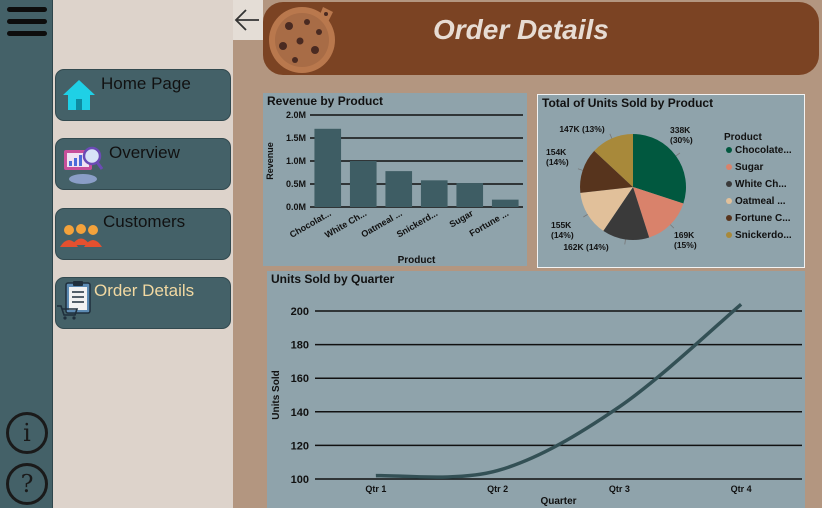 The image size is (822, 508). What do you see at coordinates (300, 446) in the screenshot?
I see `y-tick-label: 120` at bounding box center [300, 446].